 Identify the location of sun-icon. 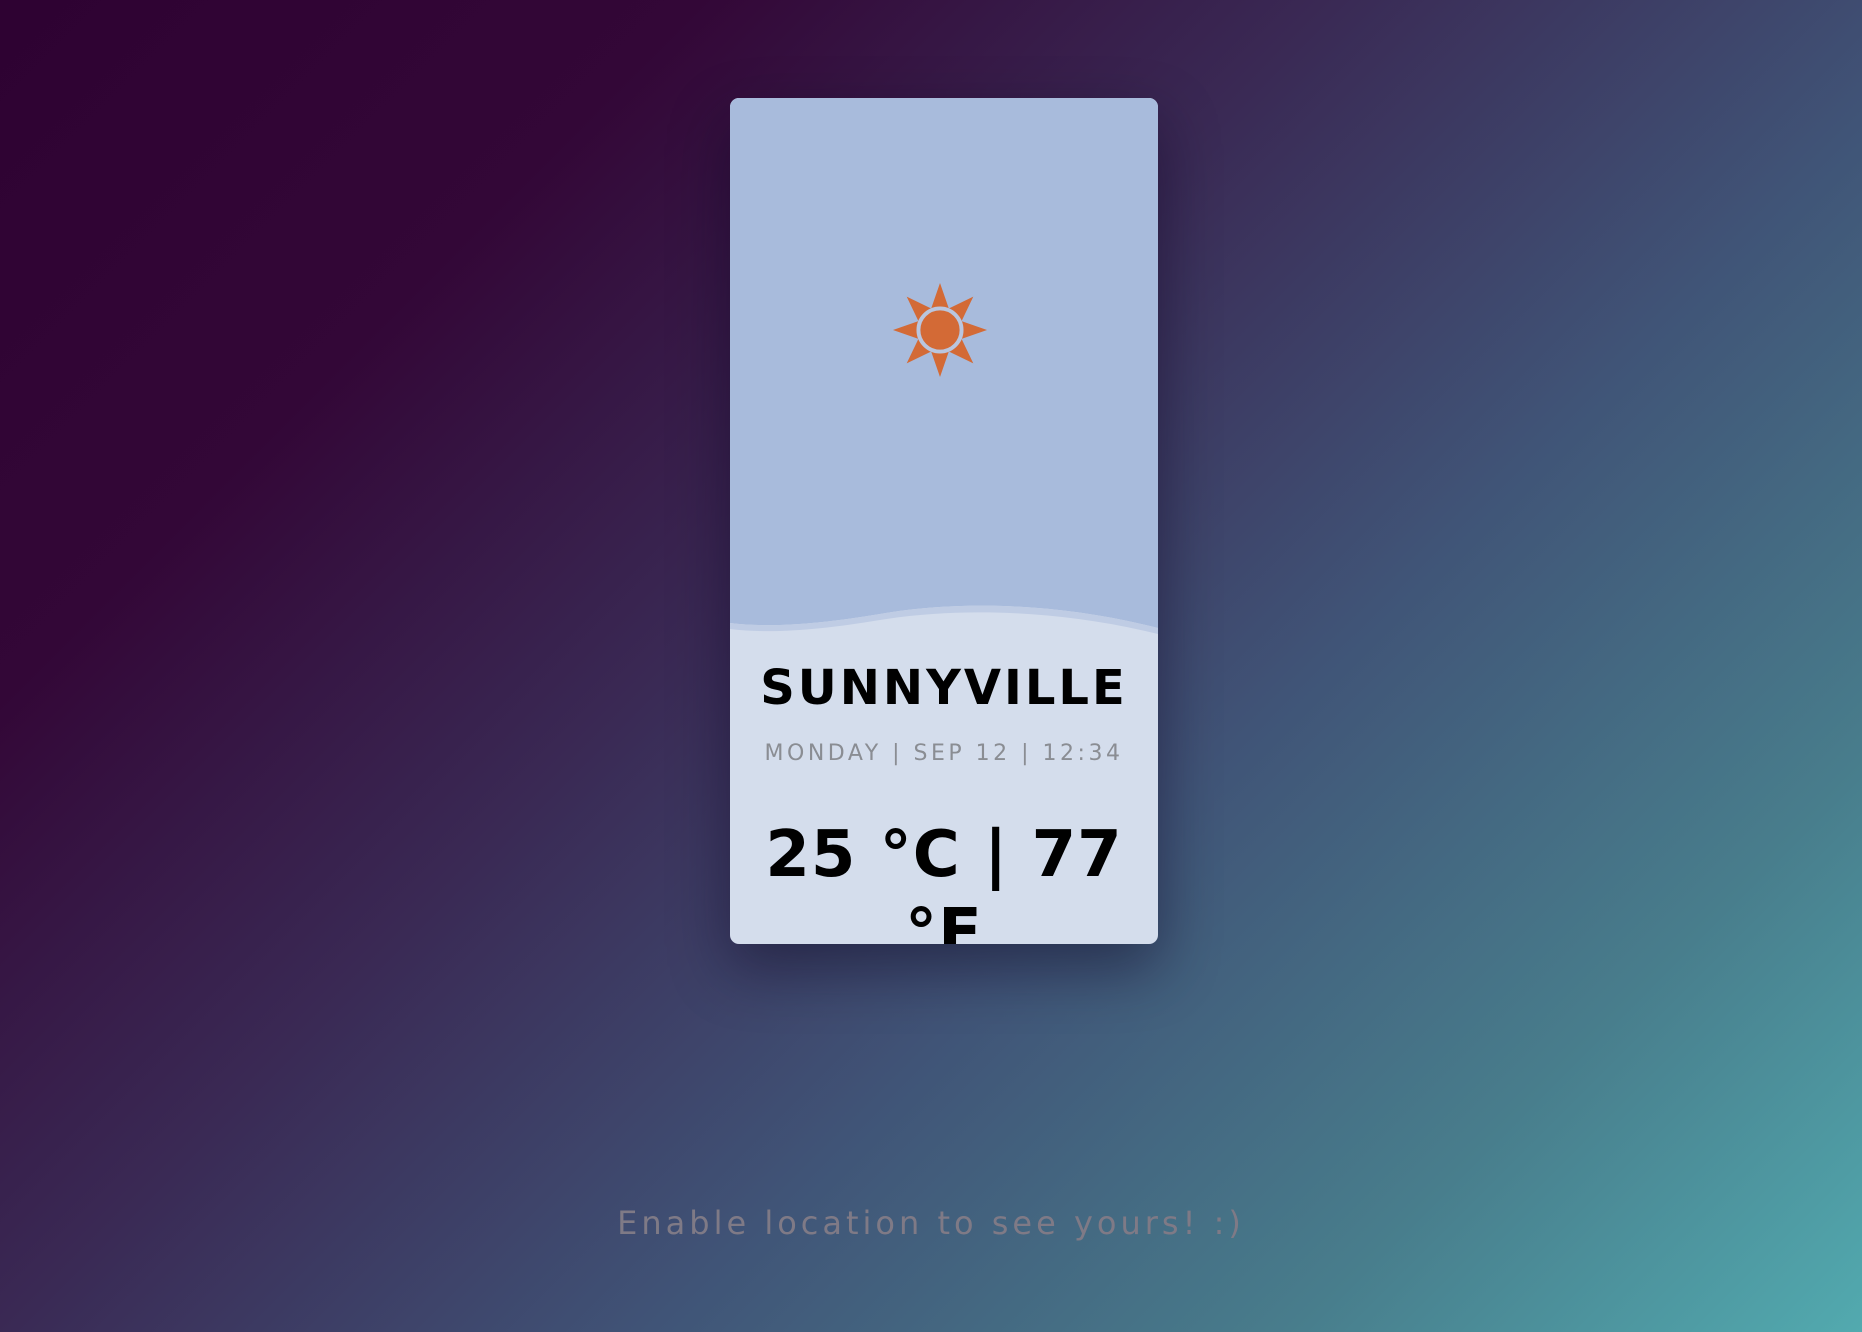
(940, 330).